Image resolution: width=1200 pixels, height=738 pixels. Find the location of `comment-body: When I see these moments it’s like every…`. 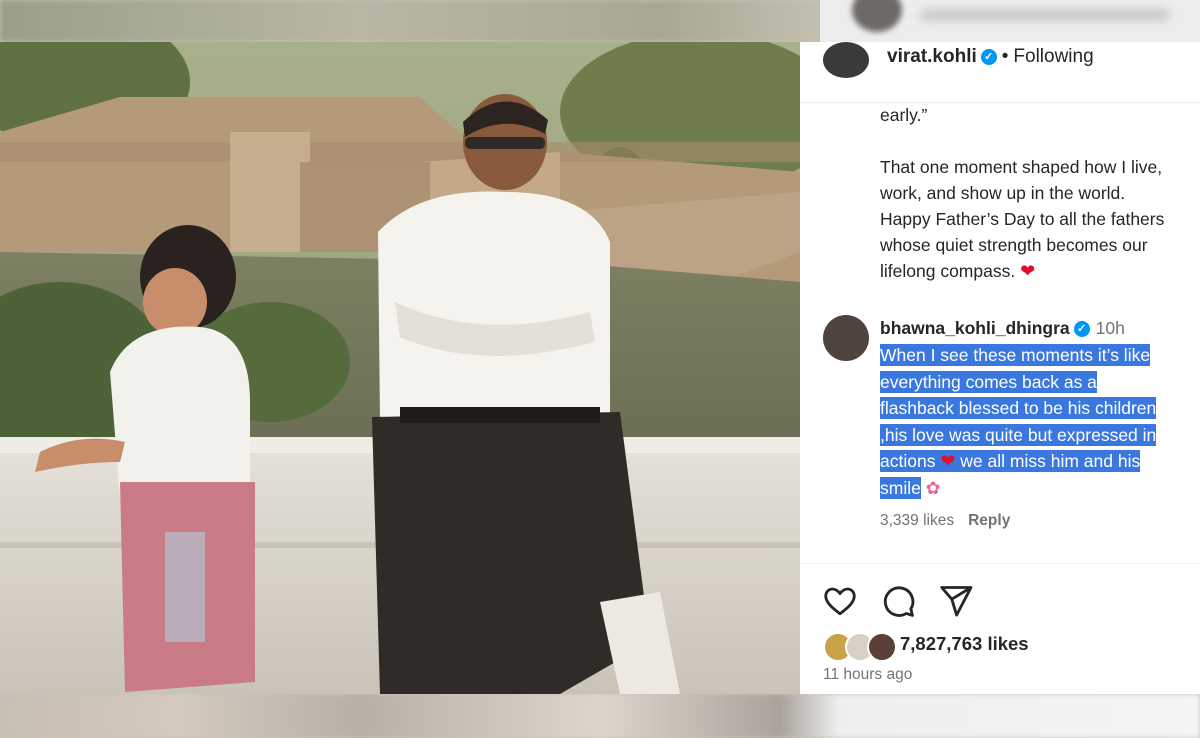

comment-body: When I see these moments it’s like every… is located at coordinates (1040, 421).